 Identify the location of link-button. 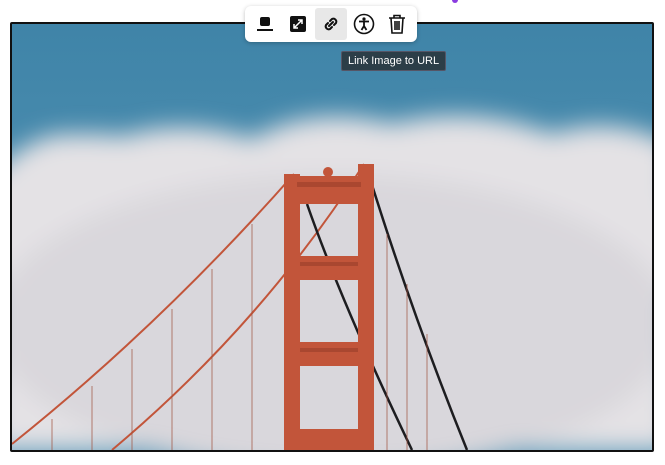
(331, 24).